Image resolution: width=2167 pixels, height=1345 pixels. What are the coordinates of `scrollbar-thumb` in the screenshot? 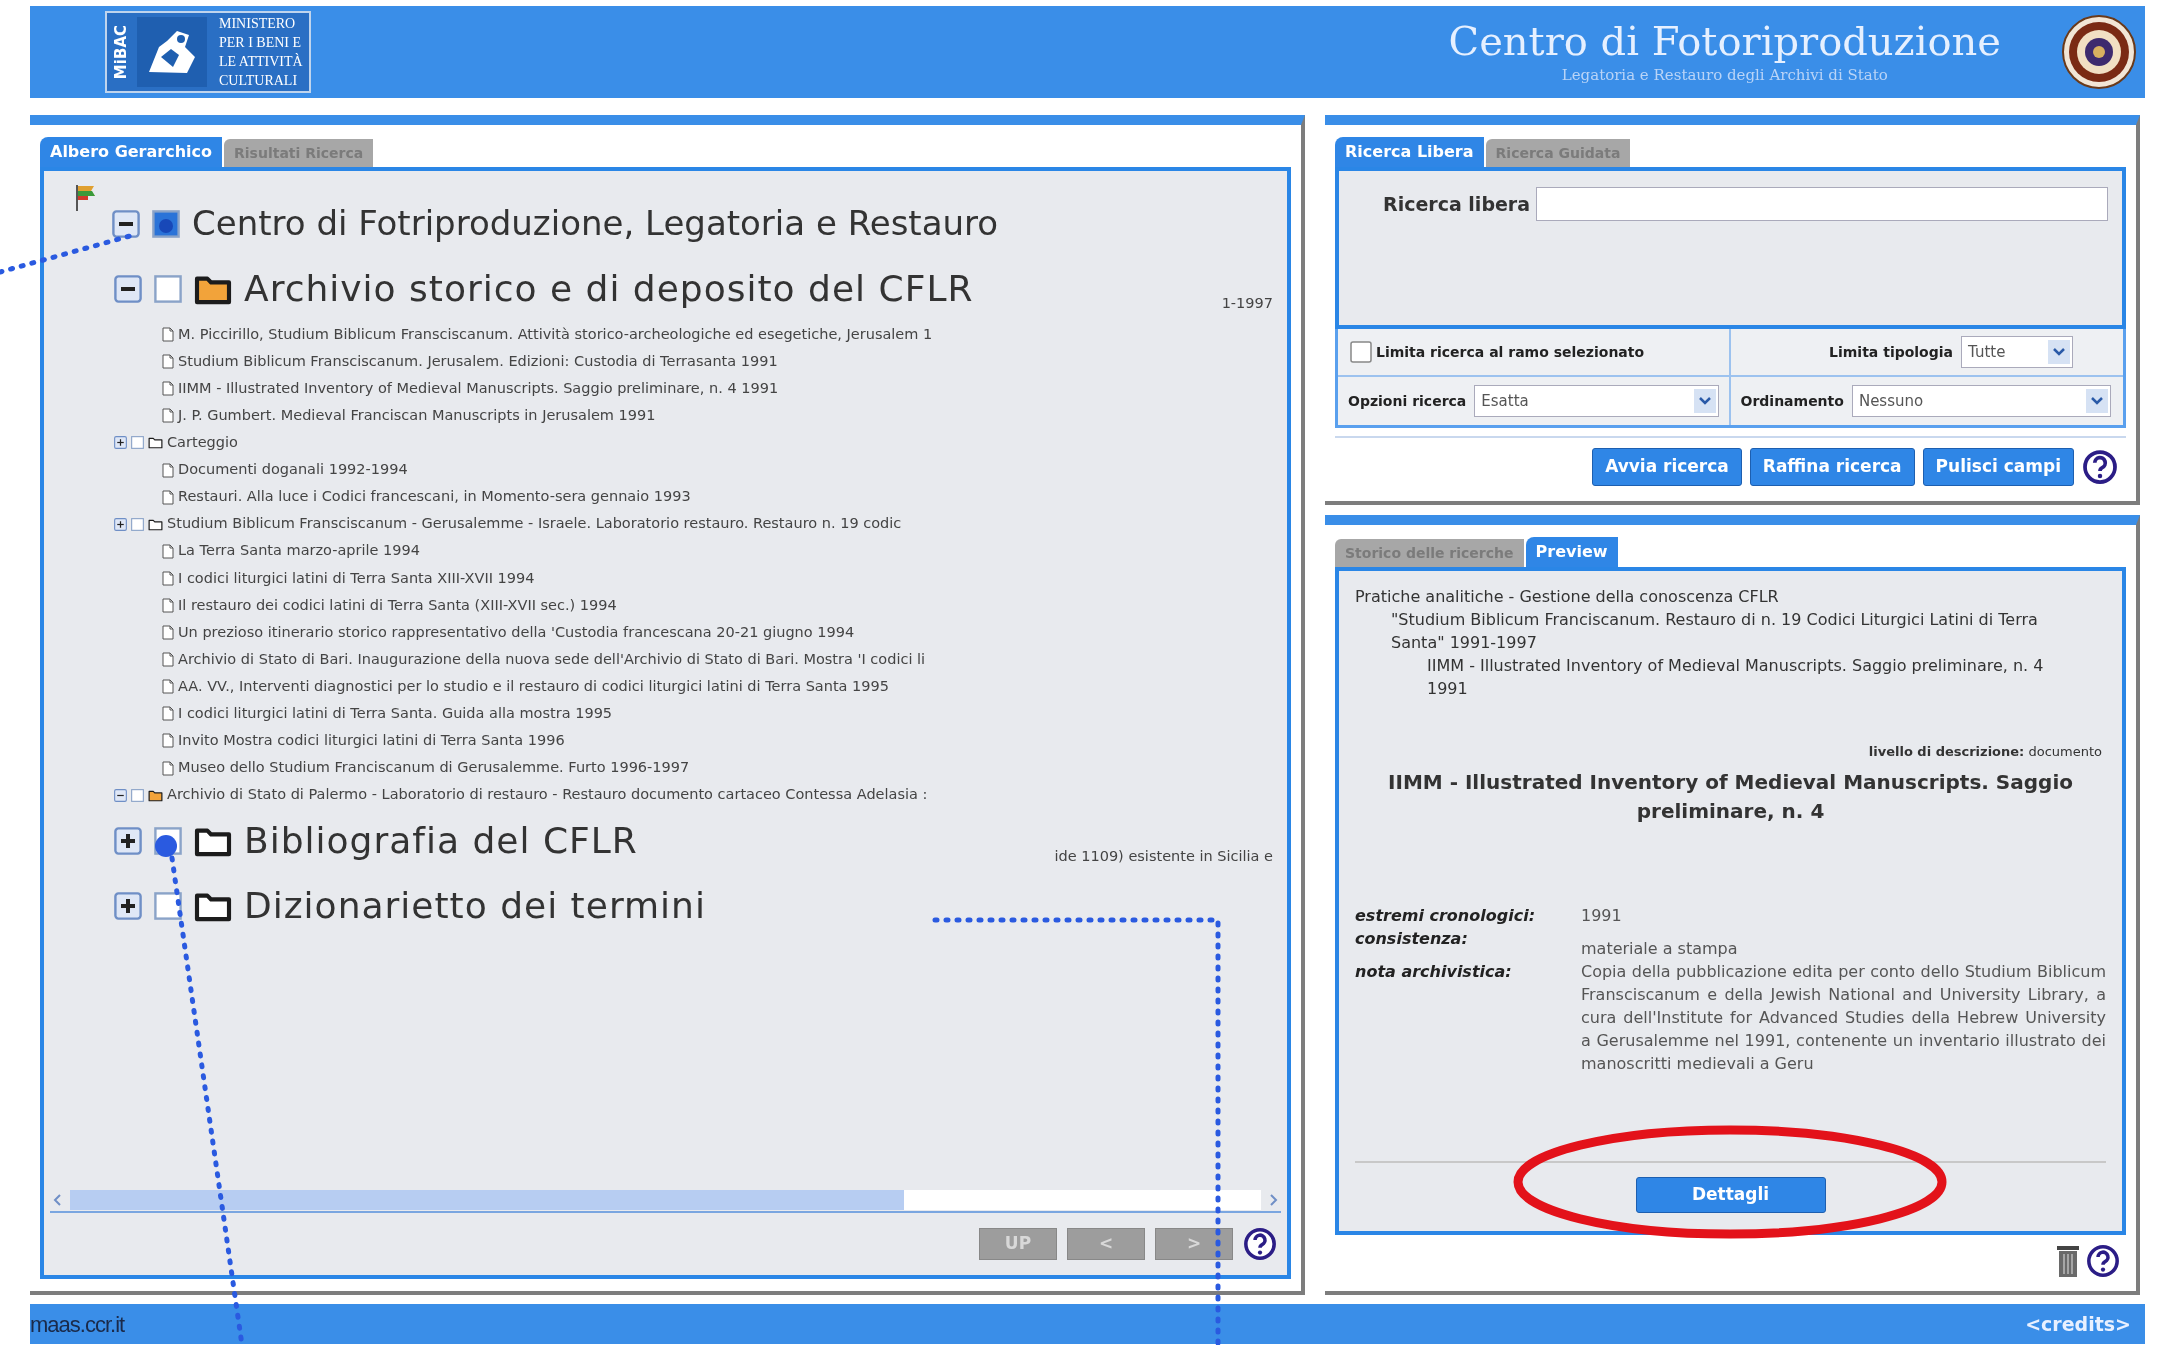 It's located at (487, 1200).